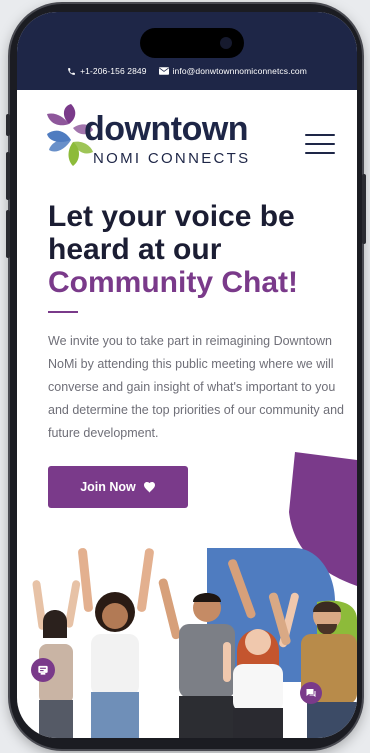  I want to click on hero-title-line1: Let your voice be, so click(171, 216).